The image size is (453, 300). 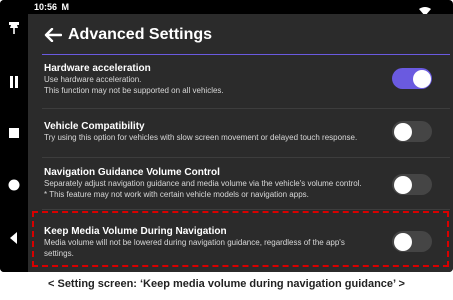 I want to click on status-time: 10:56, so click(x=46, y=7).